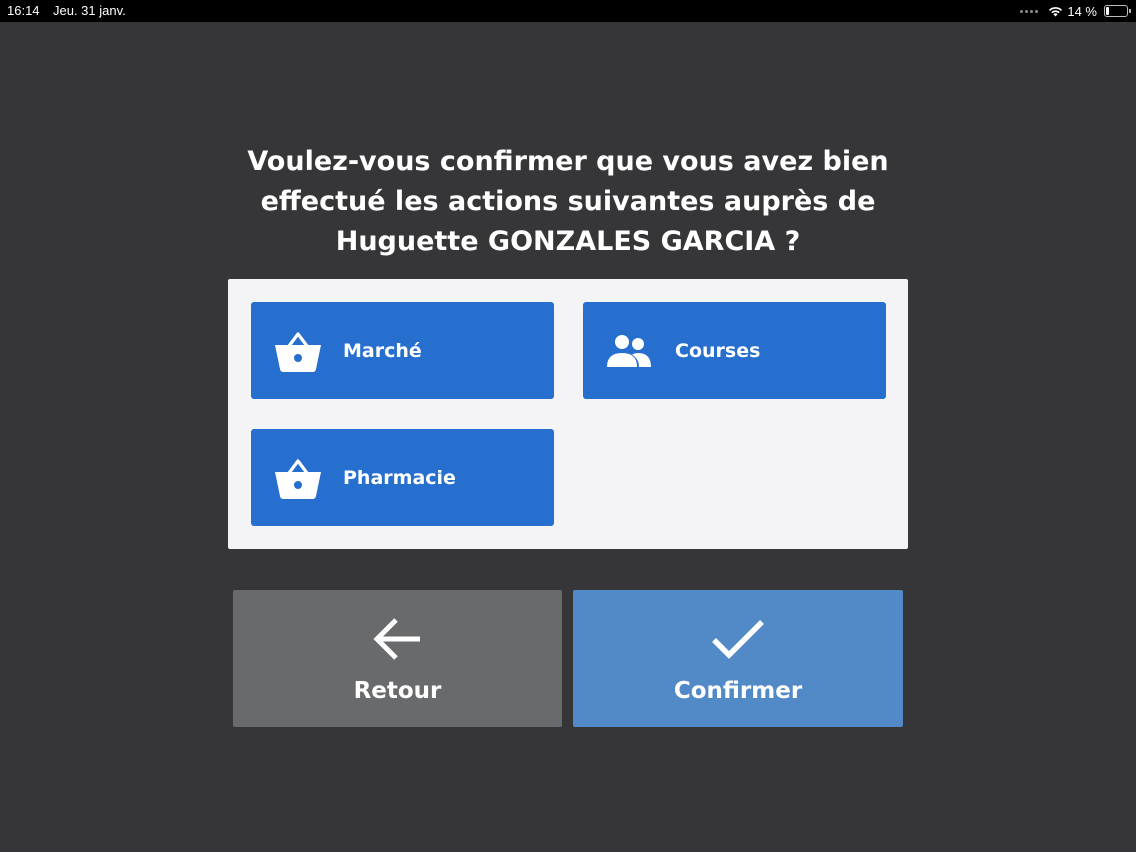 This screenshot has height=852, width=1136. I want to click on action-label: Pharmacie, so click(399, 477).